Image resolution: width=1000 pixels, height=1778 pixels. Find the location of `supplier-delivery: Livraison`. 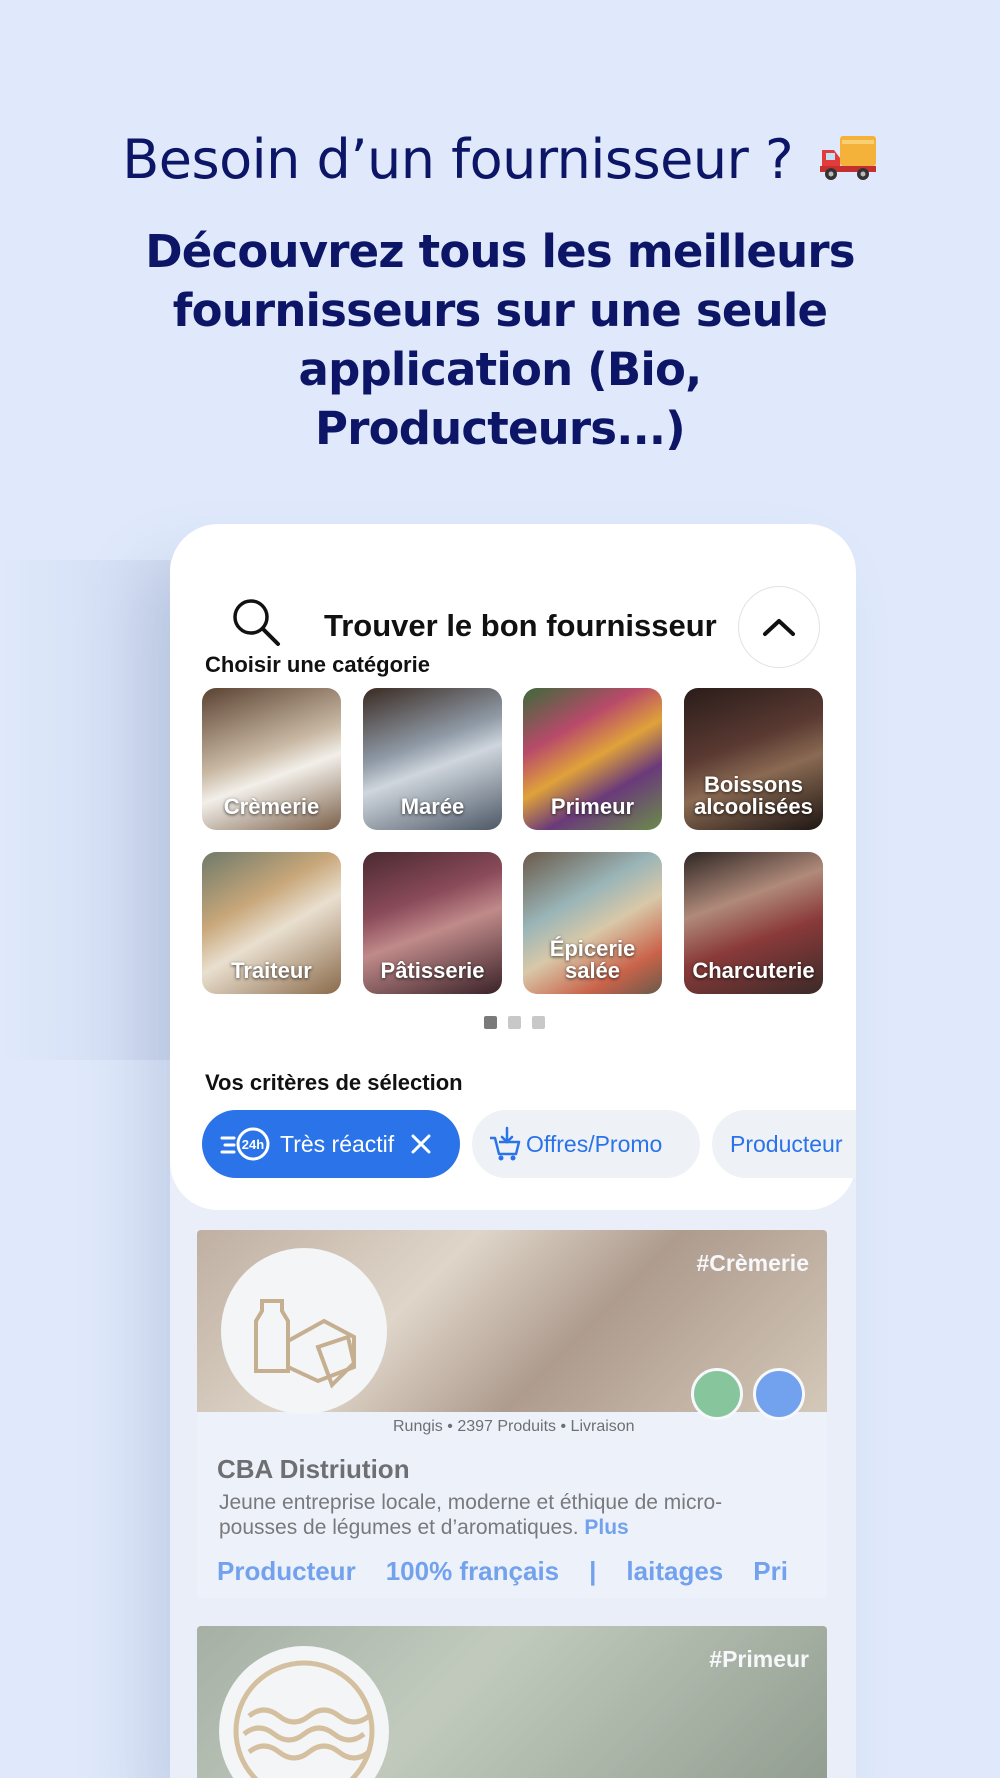

supplier-delivery: Livraison is located at coordinates (602, 1426).